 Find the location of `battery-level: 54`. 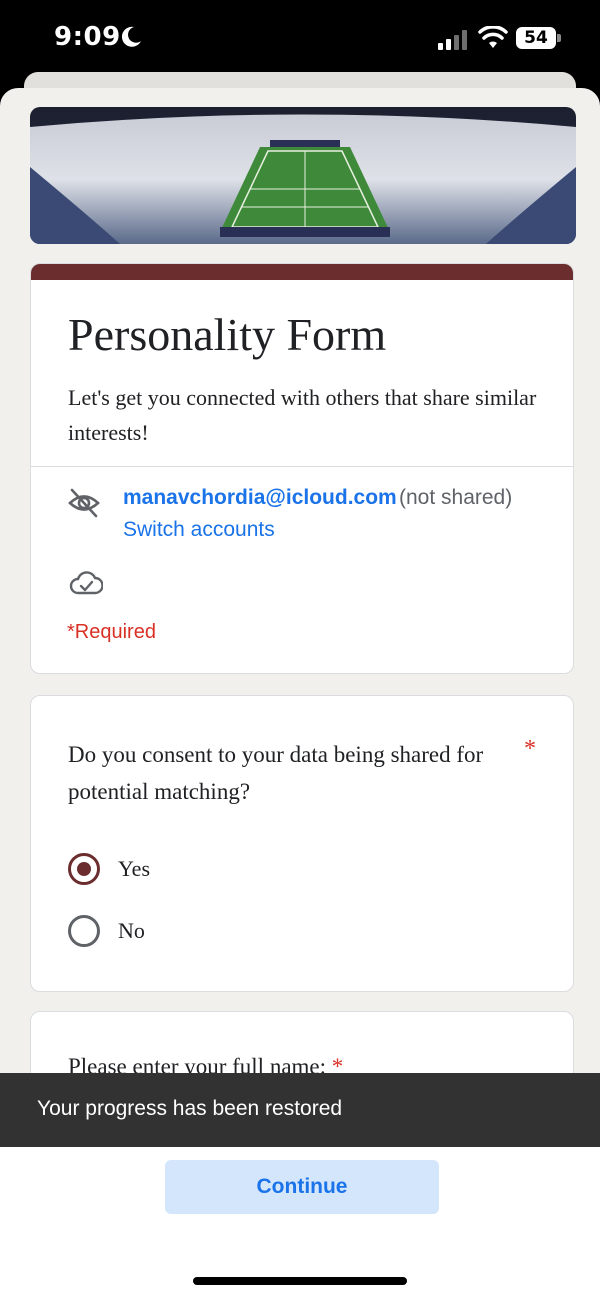

battery-level: 54 is located at coordinates (536, 38).